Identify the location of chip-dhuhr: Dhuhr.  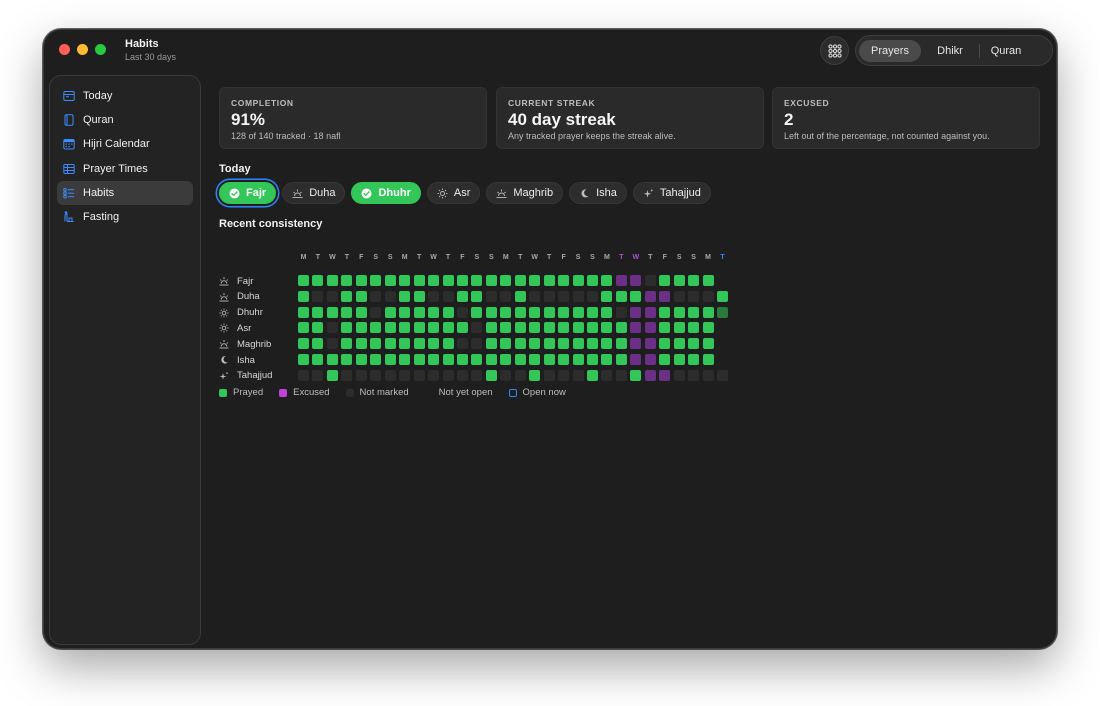
(386, 193).